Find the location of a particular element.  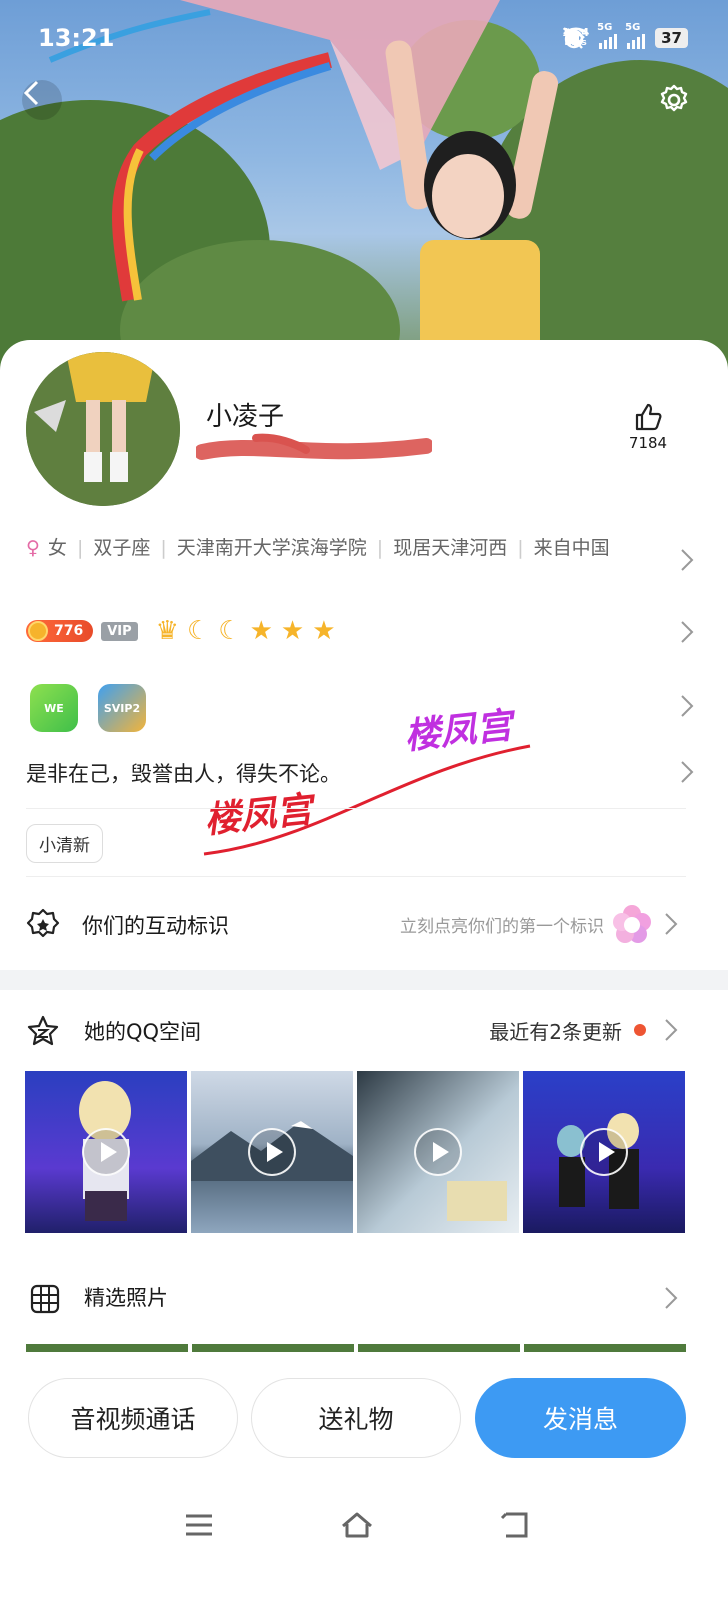

level-badge: 776 is located at coordinates (60, 631).